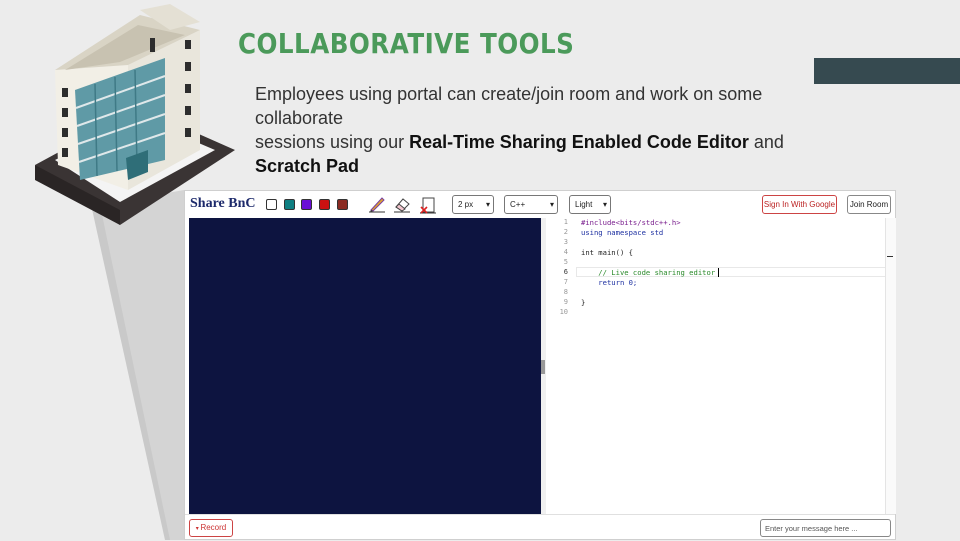 The width and height of the screenshot is (960, 541). I want to click on theme-select: Light ▾, so click(590, 204).